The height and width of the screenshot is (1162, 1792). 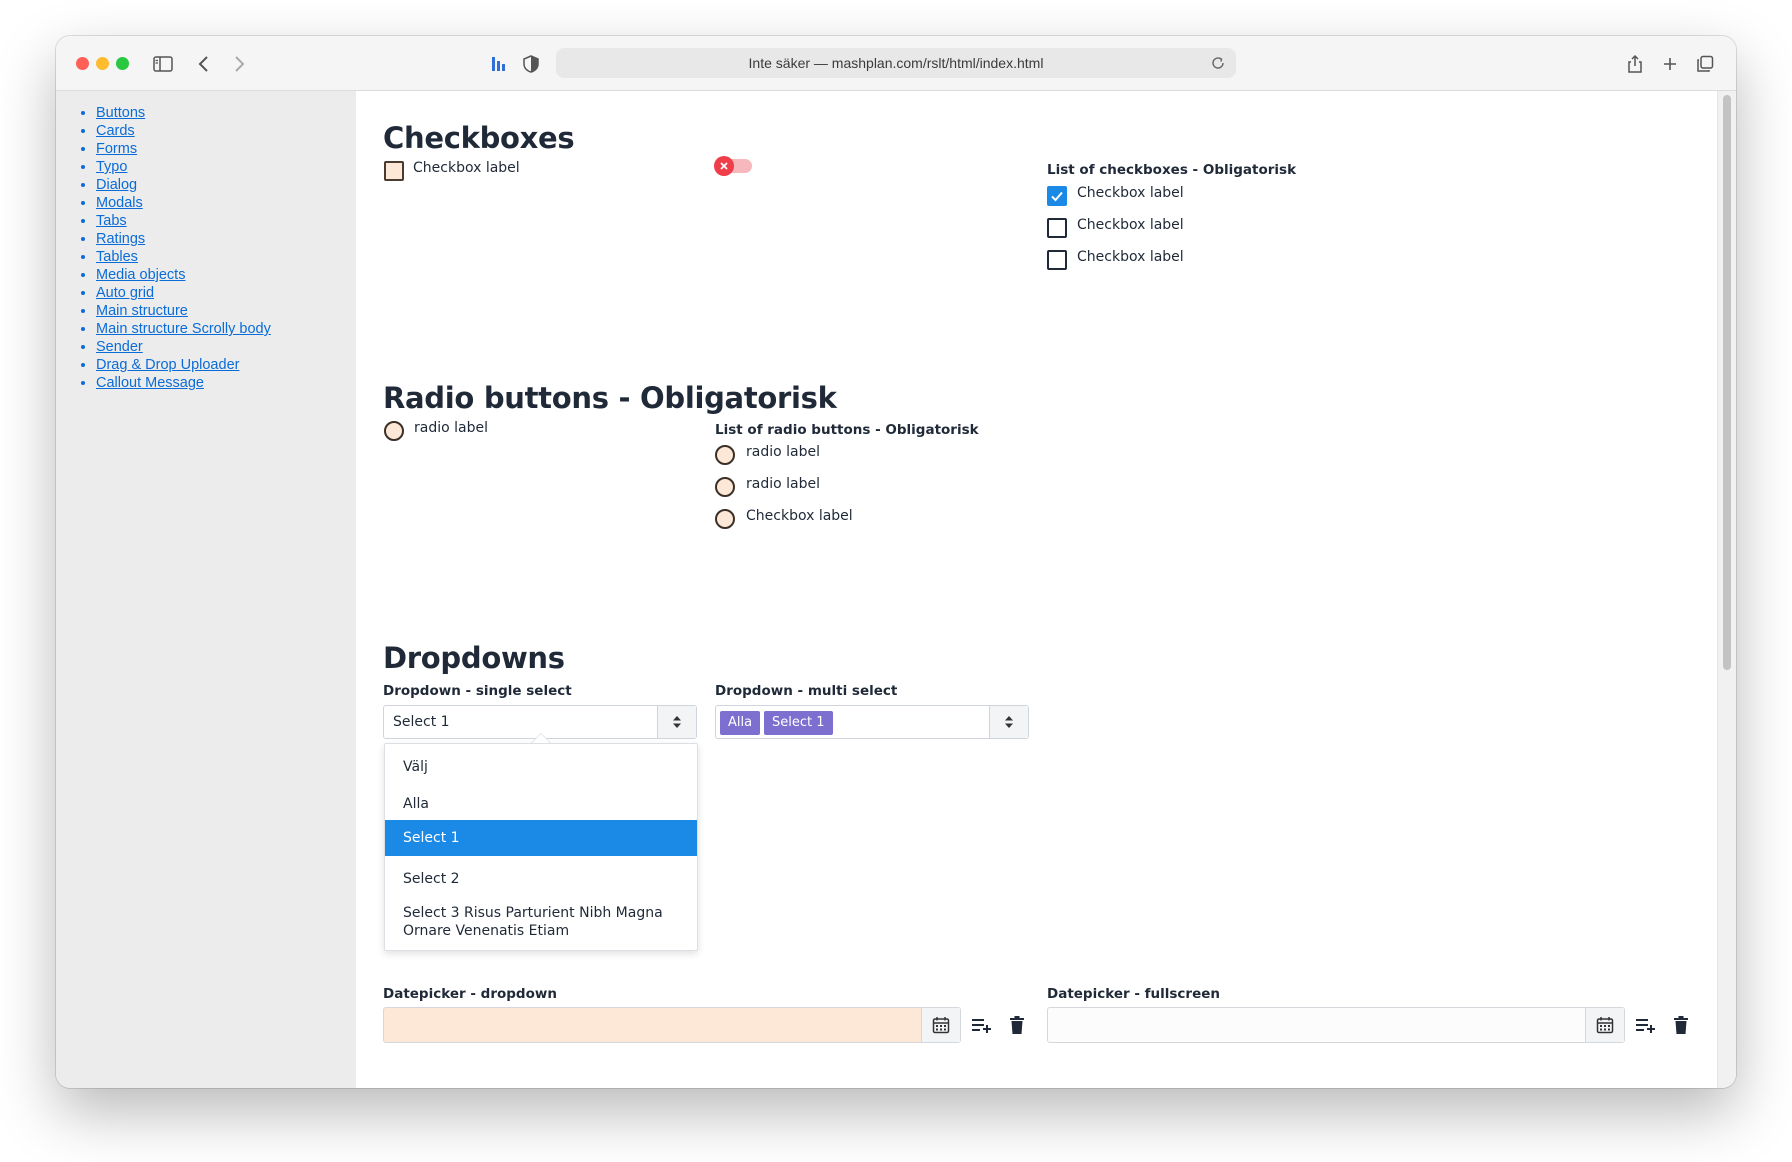 I want to click on extension-icon, so click(x=498, y=64).